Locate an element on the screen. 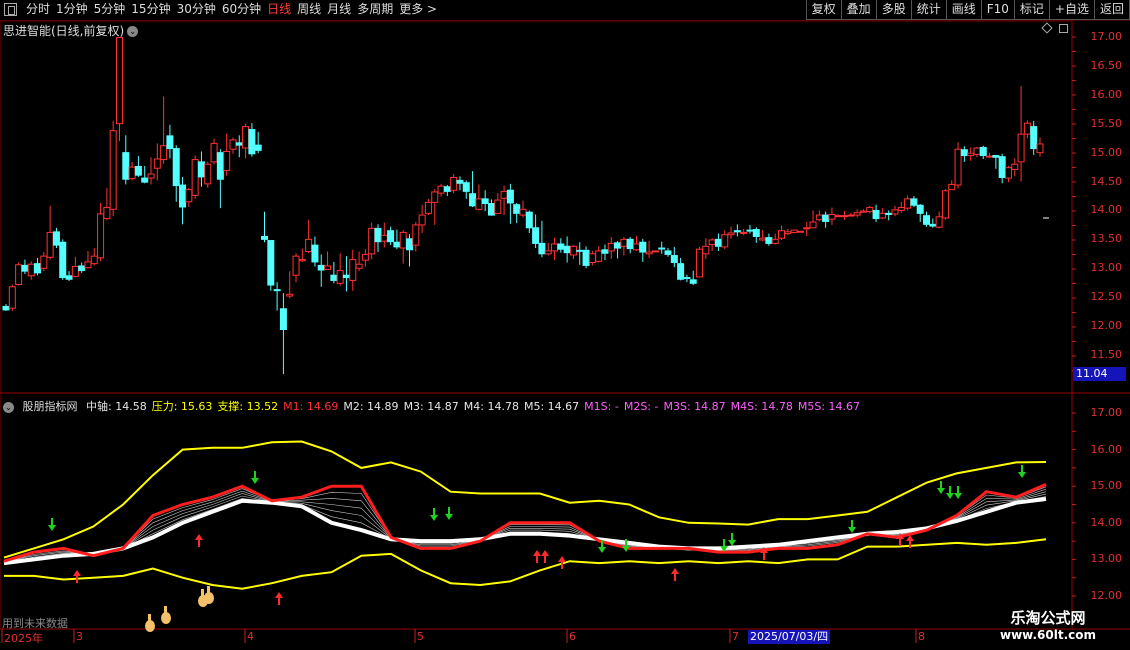 This screenshot has width=1130, height=650. indicator-value-number: 14.87 is located at coordinates (708, 406).